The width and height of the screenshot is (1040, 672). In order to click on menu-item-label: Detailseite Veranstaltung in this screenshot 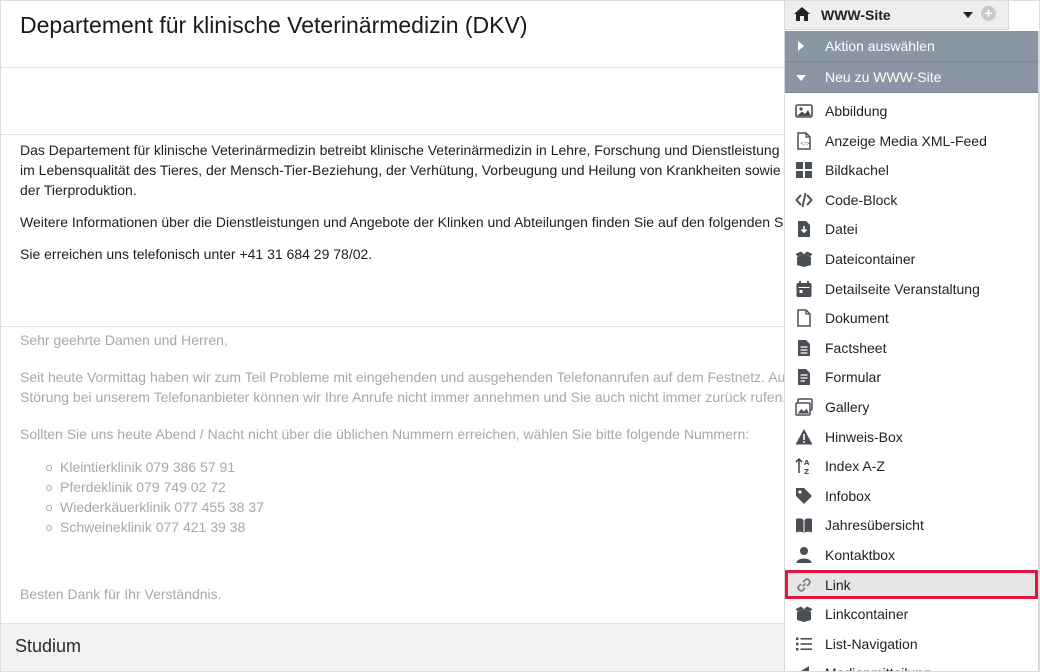, I will do `click(902, 288)`.